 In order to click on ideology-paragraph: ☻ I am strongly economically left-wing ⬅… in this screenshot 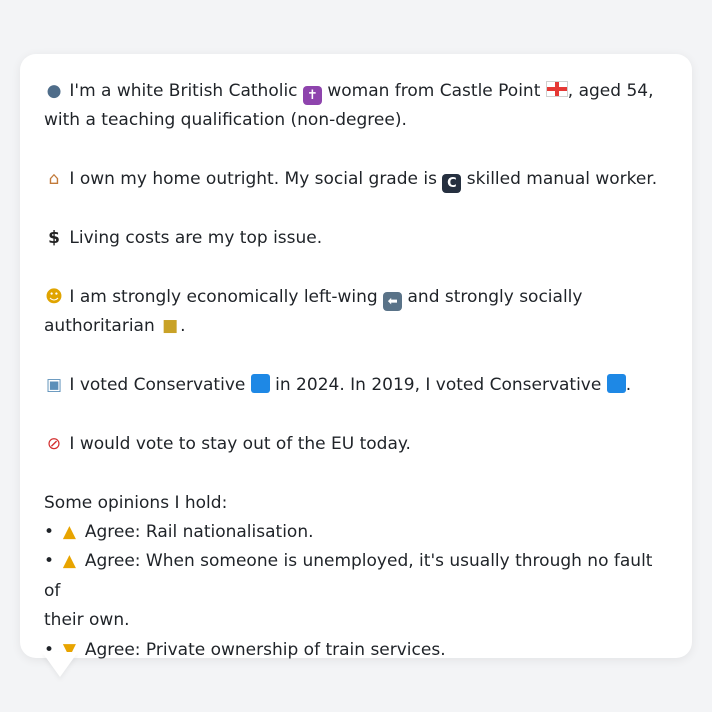, I will do `click(357, 312)`.